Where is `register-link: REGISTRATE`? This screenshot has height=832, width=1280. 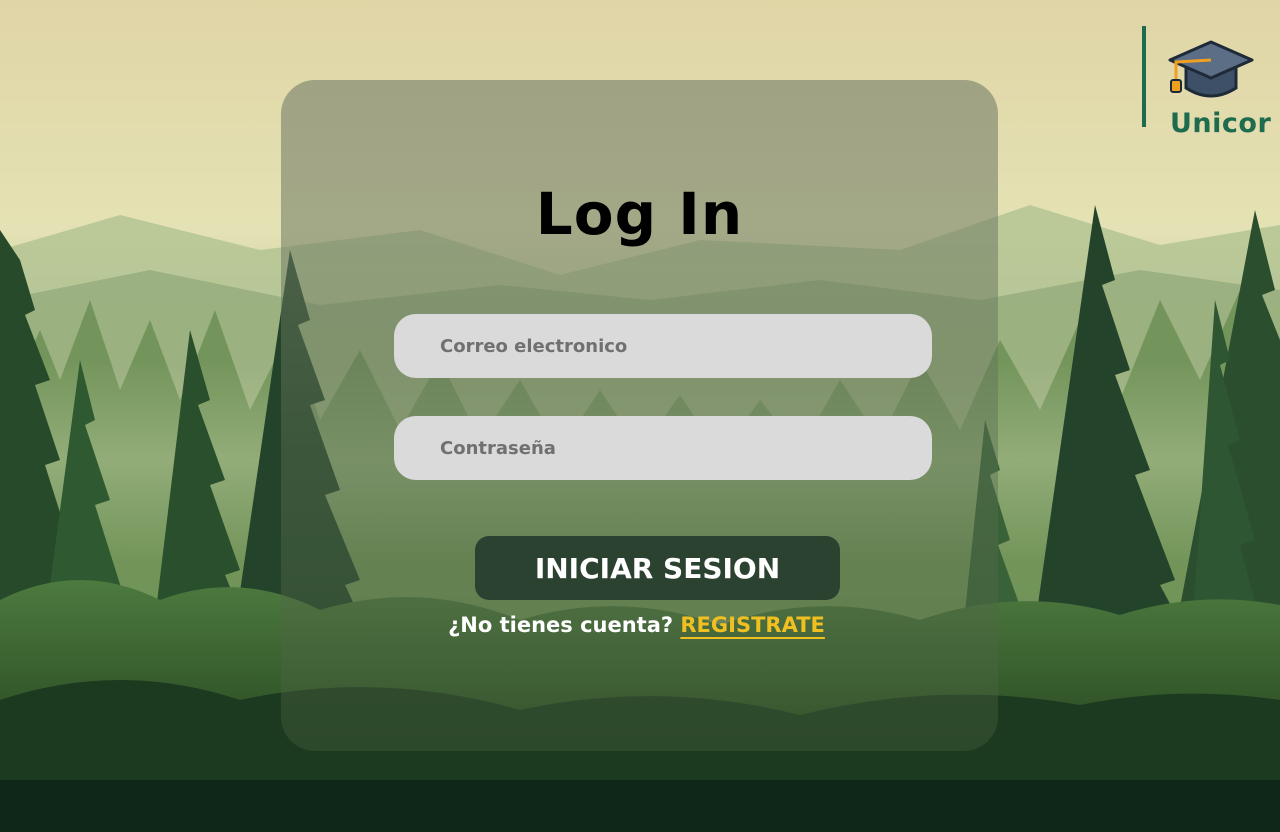 register-link: REGISTRATE is located at coordinates (755, 625).